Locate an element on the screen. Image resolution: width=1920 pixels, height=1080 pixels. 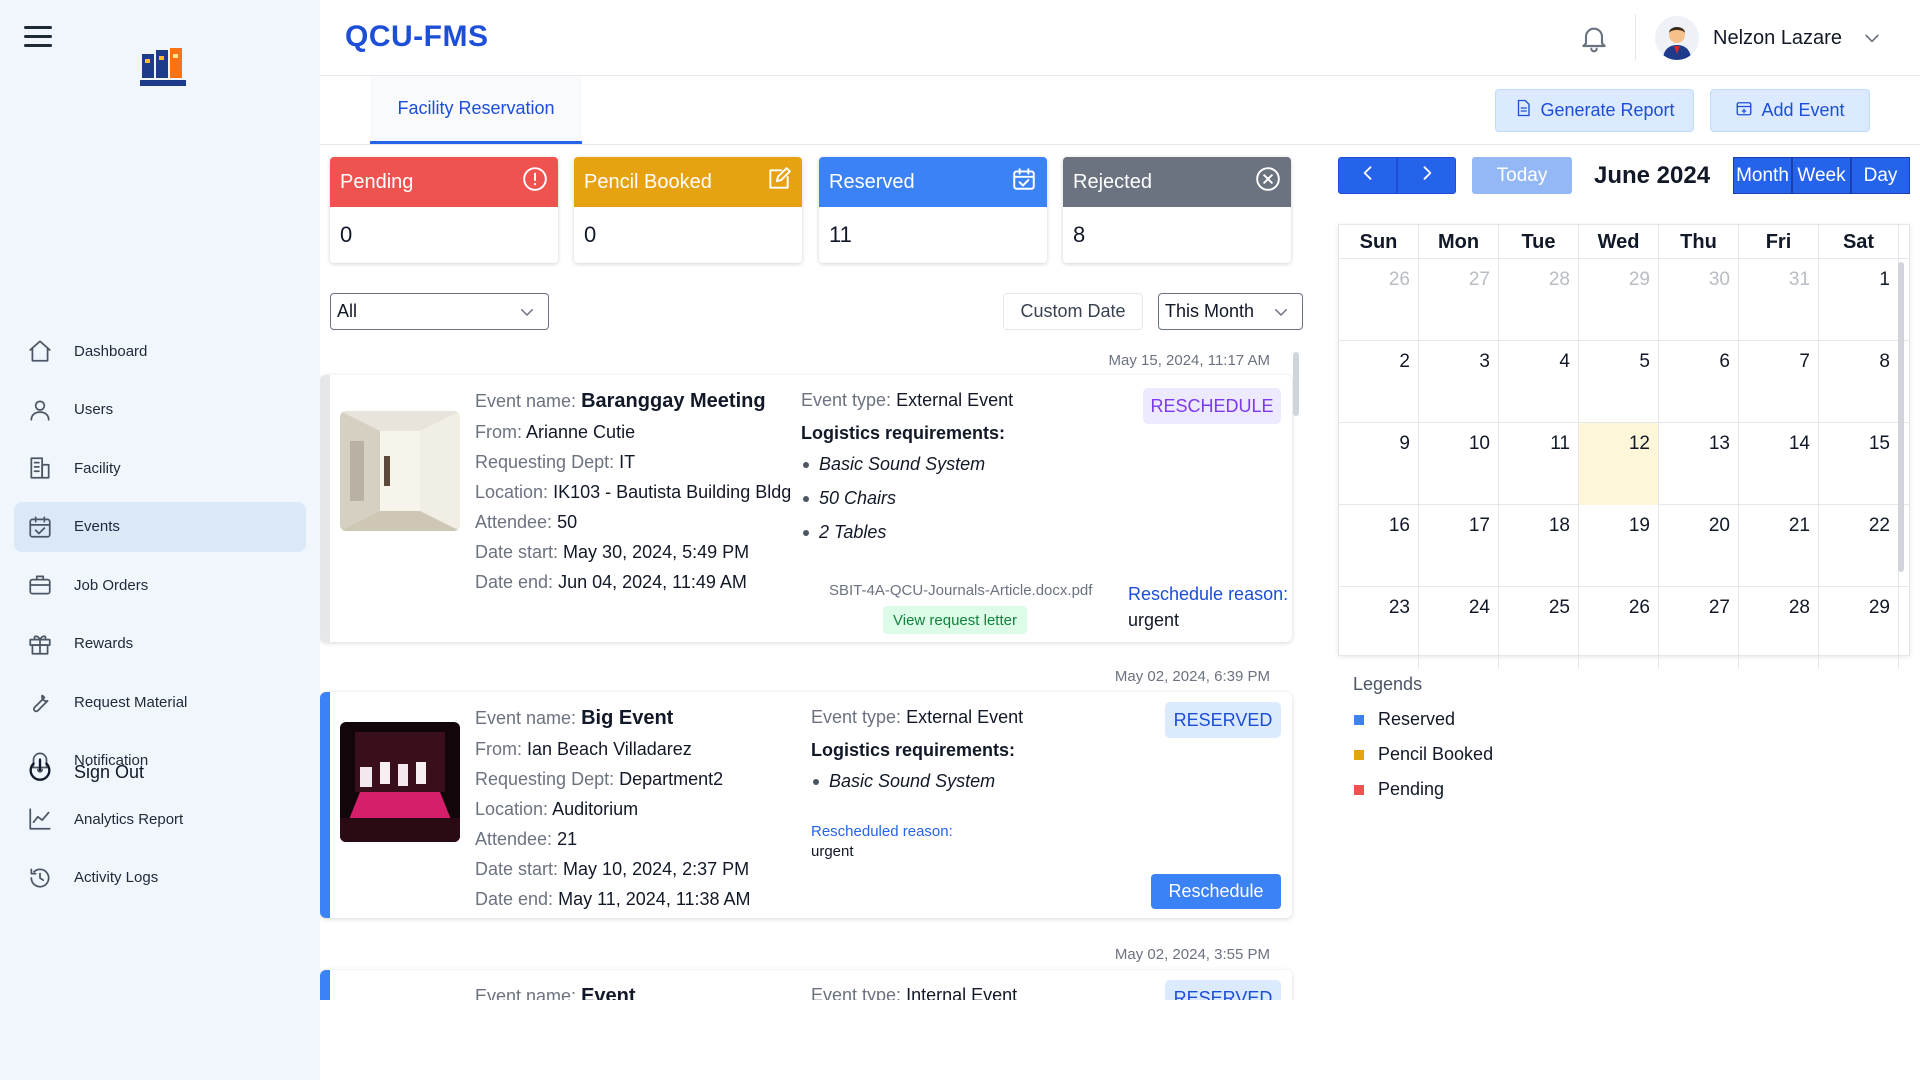
calendar-prev-button is located at coordinates (1367, 175).